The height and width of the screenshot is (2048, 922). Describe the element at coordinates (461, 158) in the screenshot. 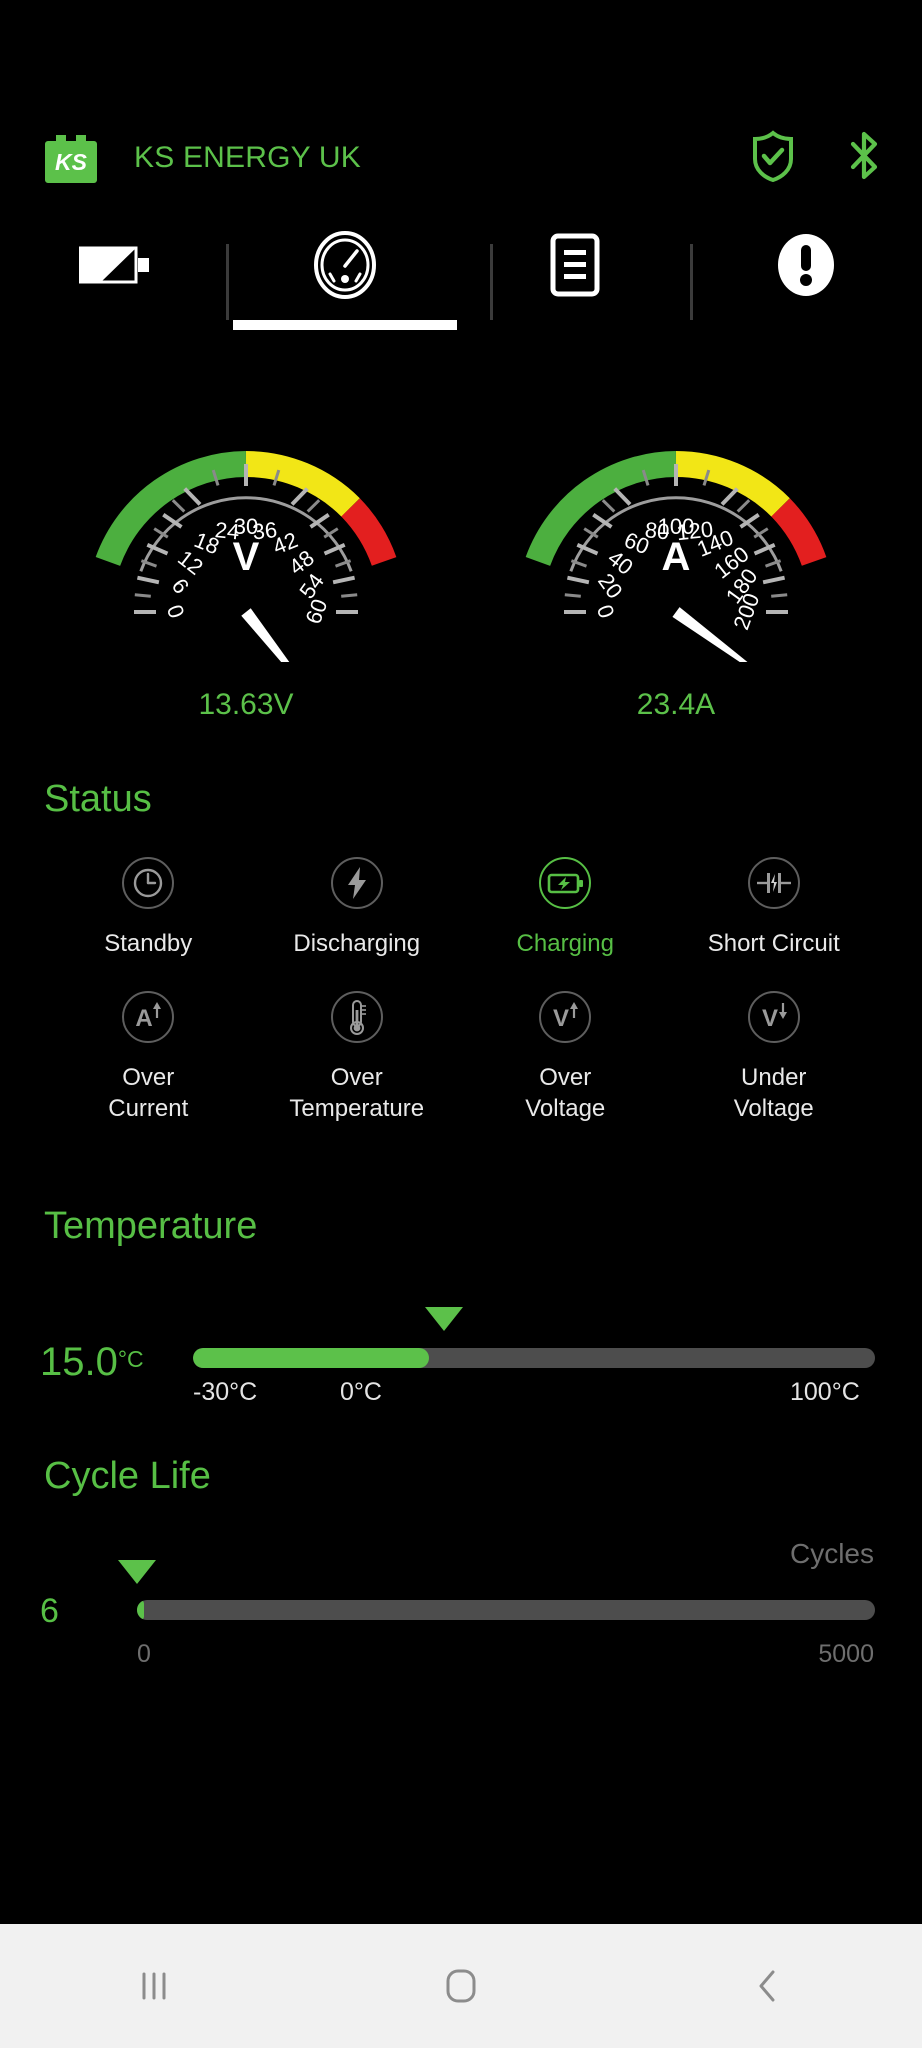

I see `app-header: KS KS ENERGY UK` at that location.